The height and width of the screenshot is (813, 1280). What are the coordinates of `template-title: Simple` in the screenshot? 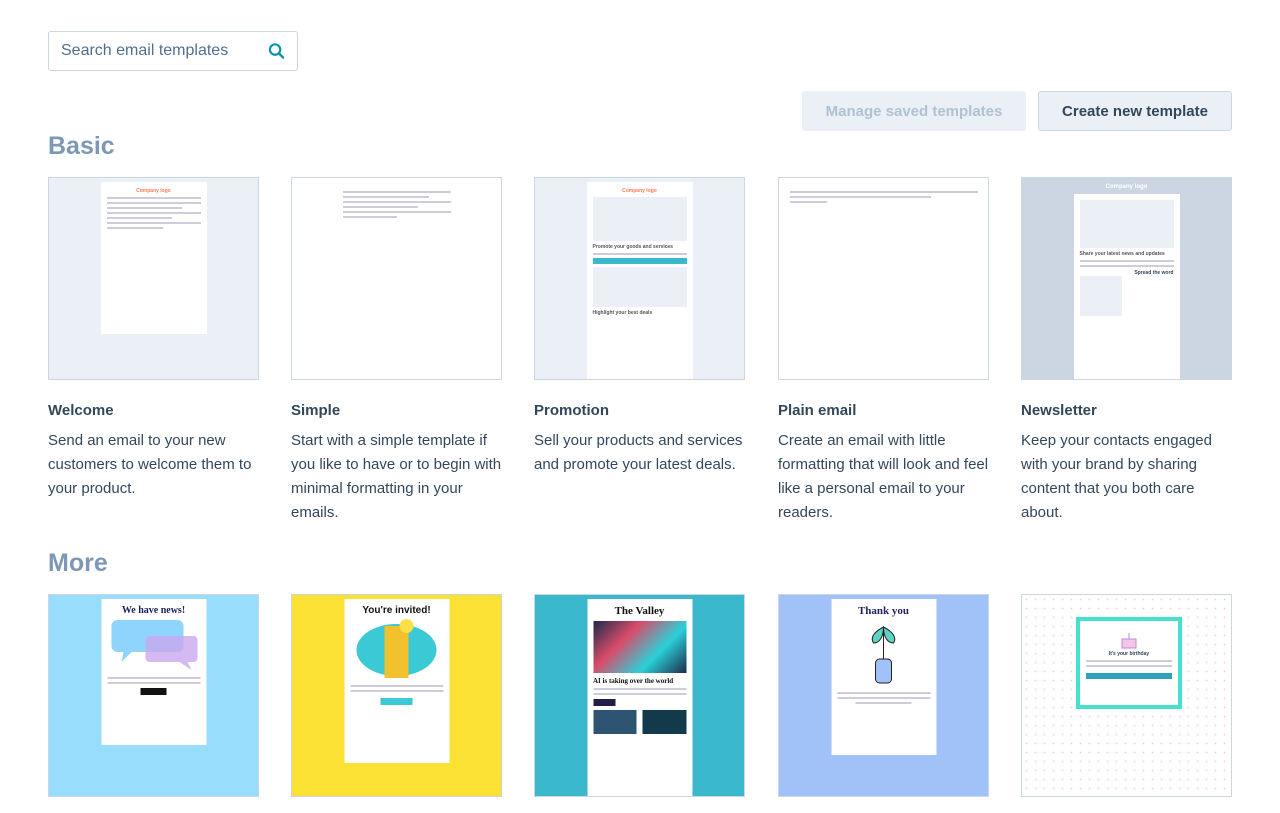 It's located at (316, 410).